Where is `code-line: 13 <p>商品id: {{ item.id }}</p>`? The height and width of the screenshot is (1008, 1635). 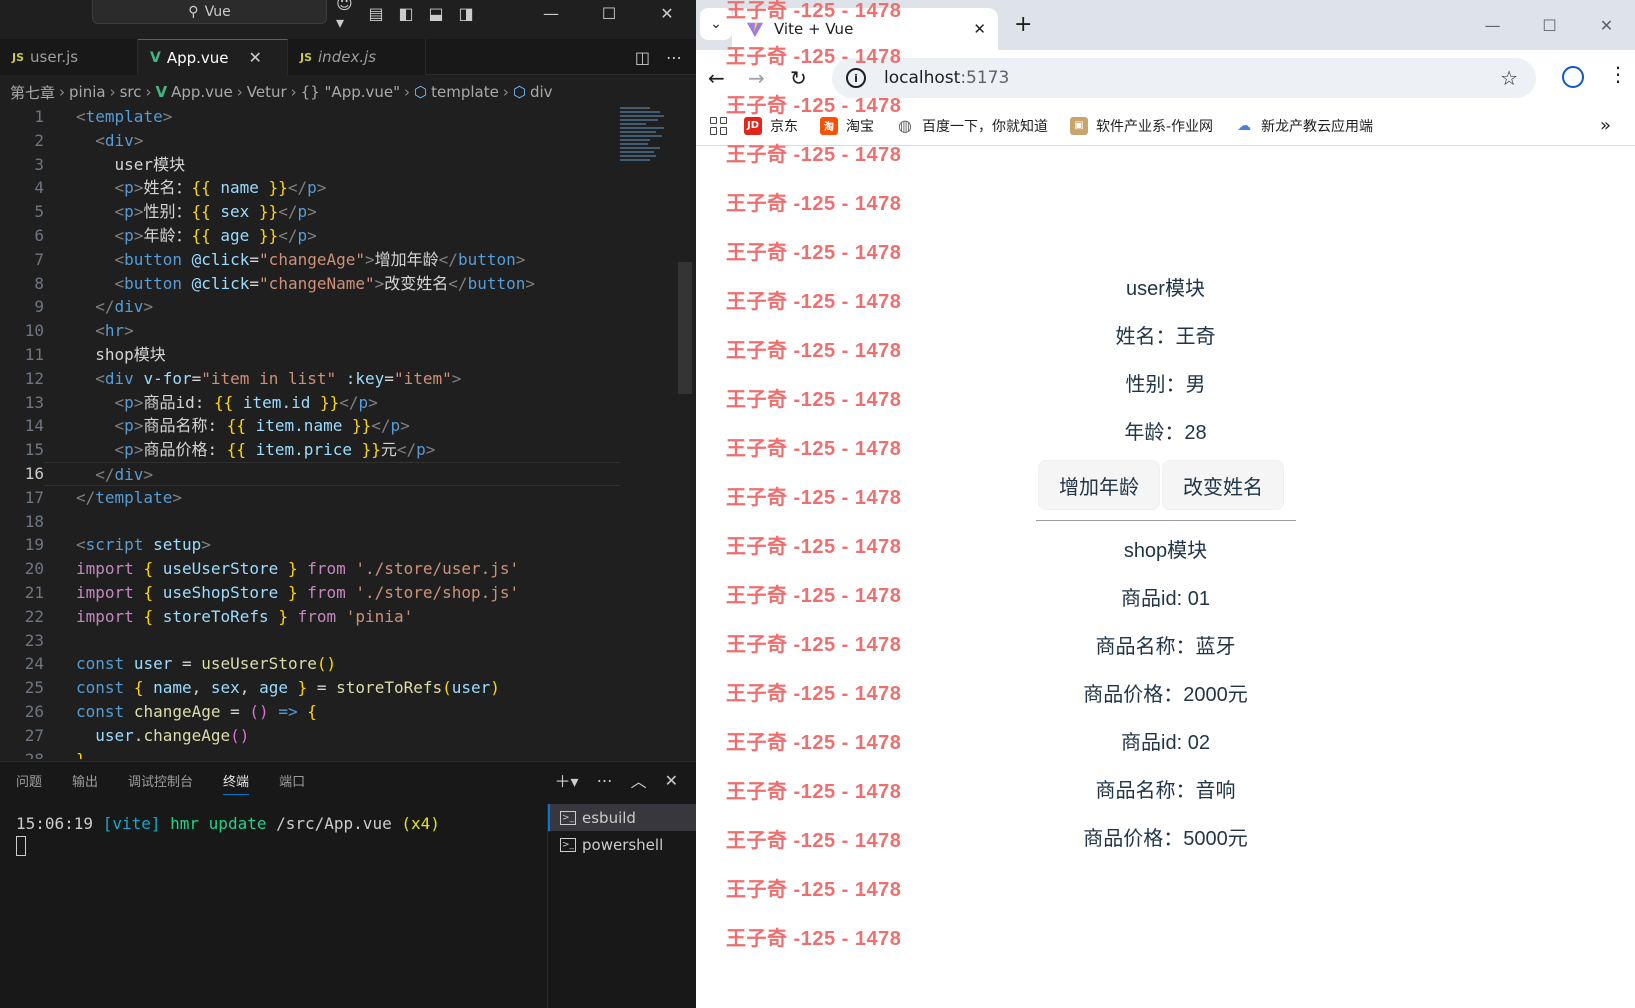
code-line: 13 <p>商品id: {{ item.id }}</p> is located at coordinates (310, 403).